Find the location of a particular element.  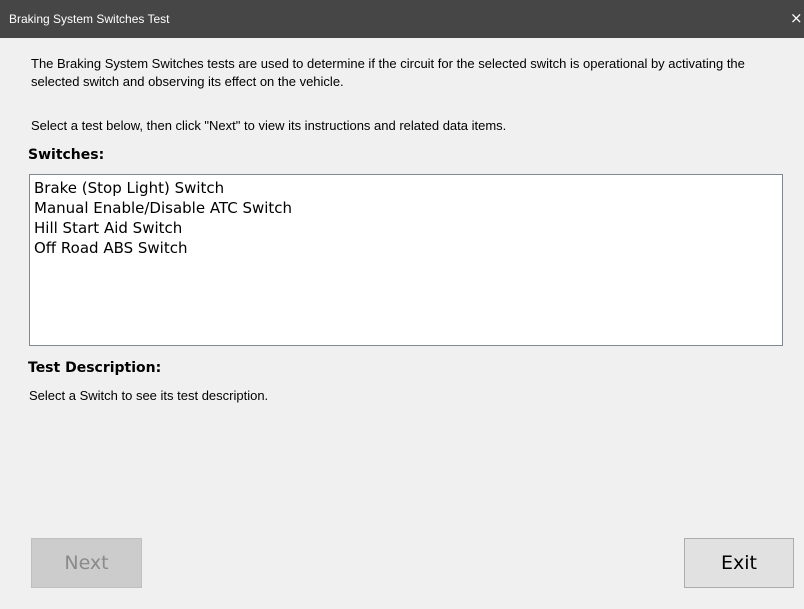

list-item: Brake (Stop Light) Switch is located at coordinates (406, 188).